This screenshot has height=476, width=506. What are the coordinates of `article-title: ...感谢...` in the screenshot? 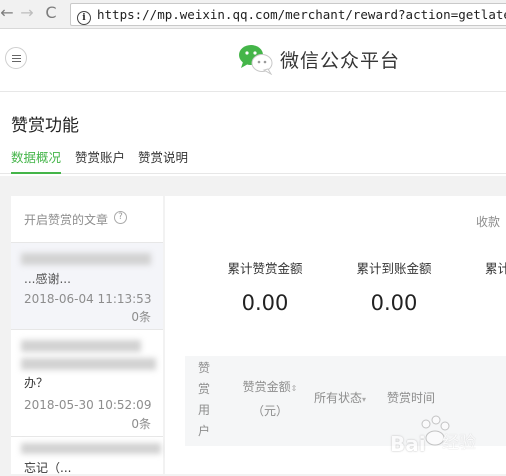 It's located at (47, 279).